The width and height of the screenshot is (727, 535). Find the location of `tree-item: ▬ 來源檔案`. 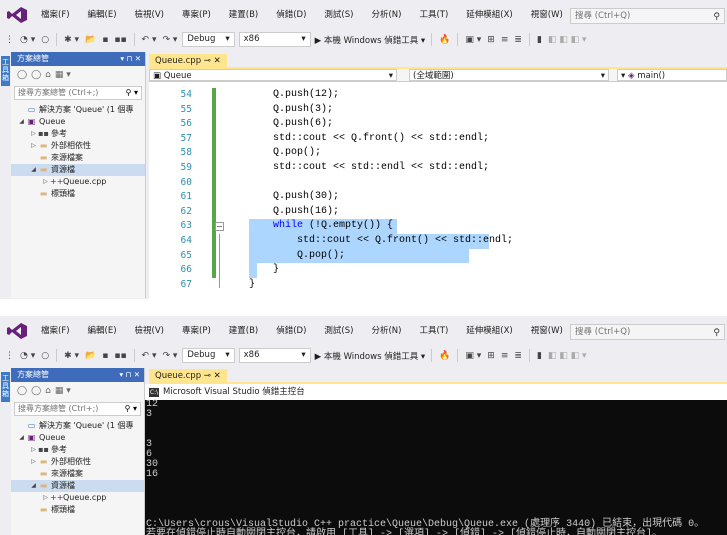

tree-item: ▬ 來源檔案 is located at coordinates (77, 474).